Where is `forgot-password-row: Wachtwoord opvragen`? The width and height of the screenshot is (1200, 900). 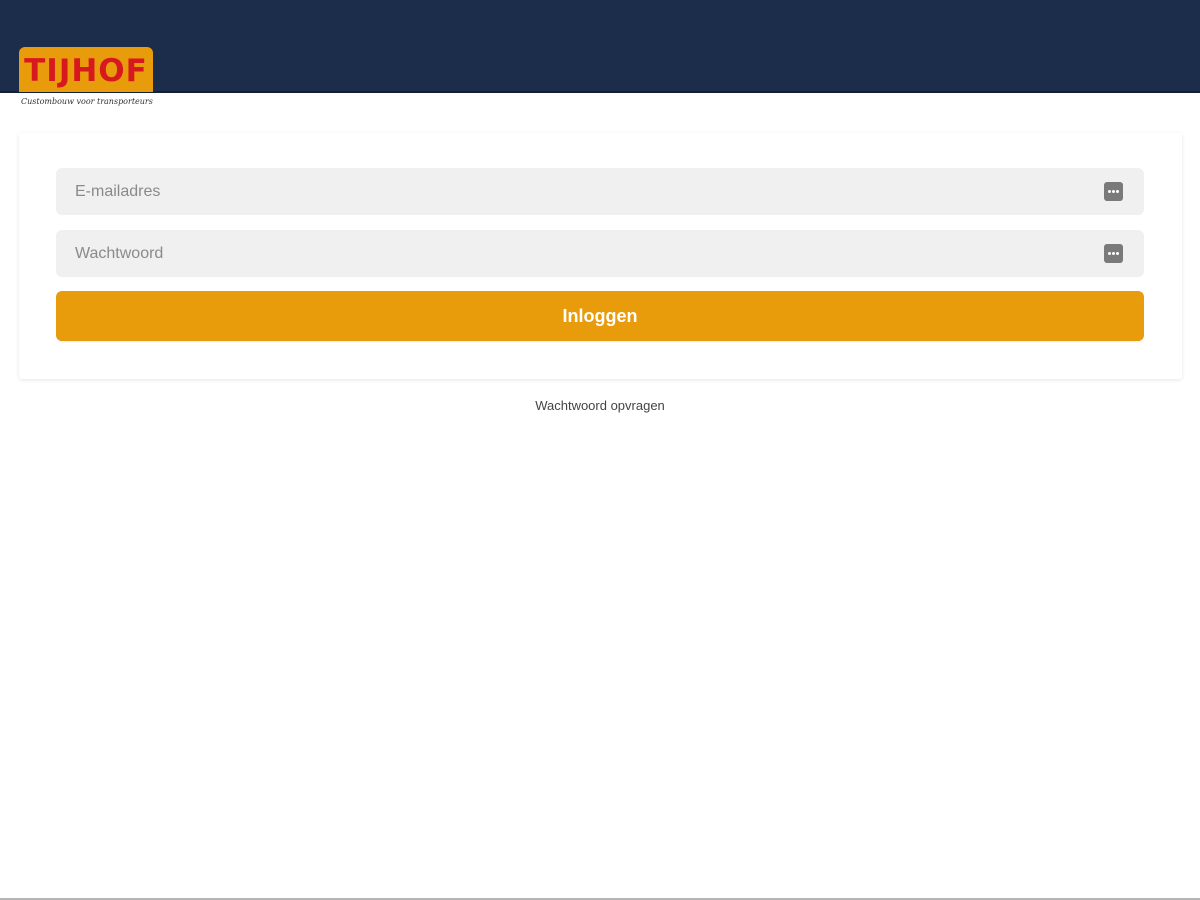 forgot-password-row: Wachtwoord opvragen is located at coordinates (600, 405).